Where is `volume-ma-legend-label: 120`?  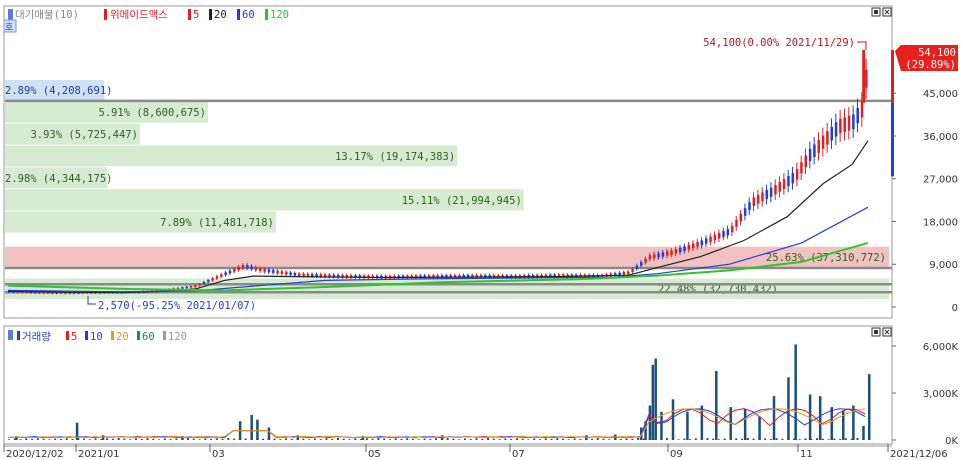 volume-ma-legend-label: 120 is located at coordinates (177, 337).